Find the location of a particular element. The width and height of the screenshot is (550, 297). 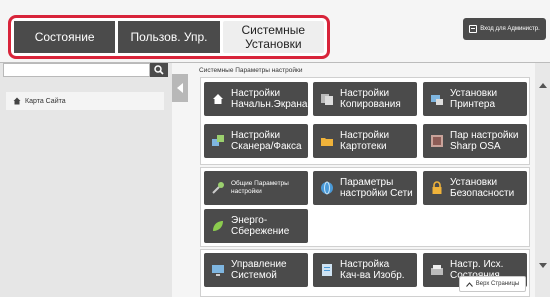

home-screen-settings-label: Настройки Начальн.Экрана is located at coordinates (269, 99).